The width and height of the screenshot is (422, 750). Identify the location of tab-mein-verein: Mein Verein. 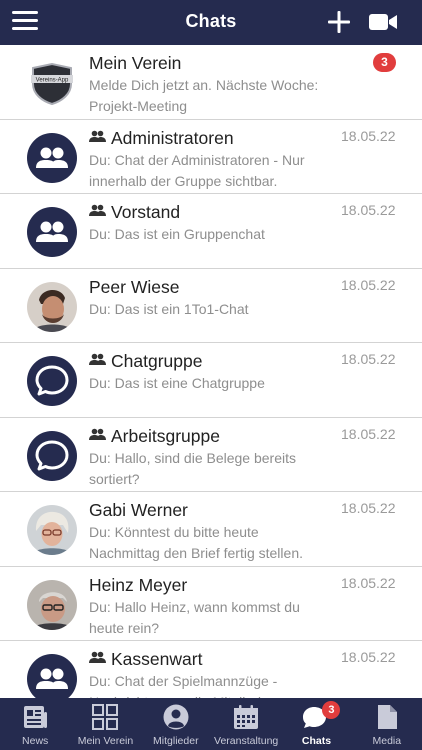
(105, 724).